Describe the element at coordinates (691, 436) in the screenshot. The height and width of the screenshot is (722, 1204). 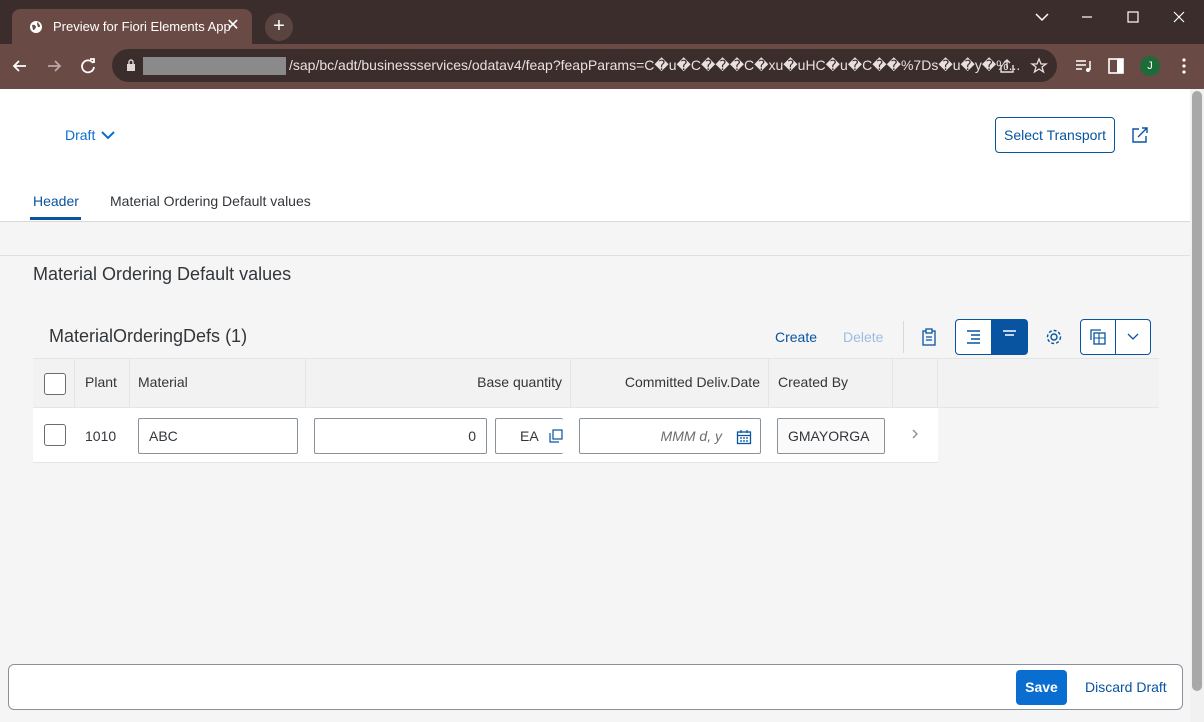
I see `date-placeholder: MMM d, y` at that location.